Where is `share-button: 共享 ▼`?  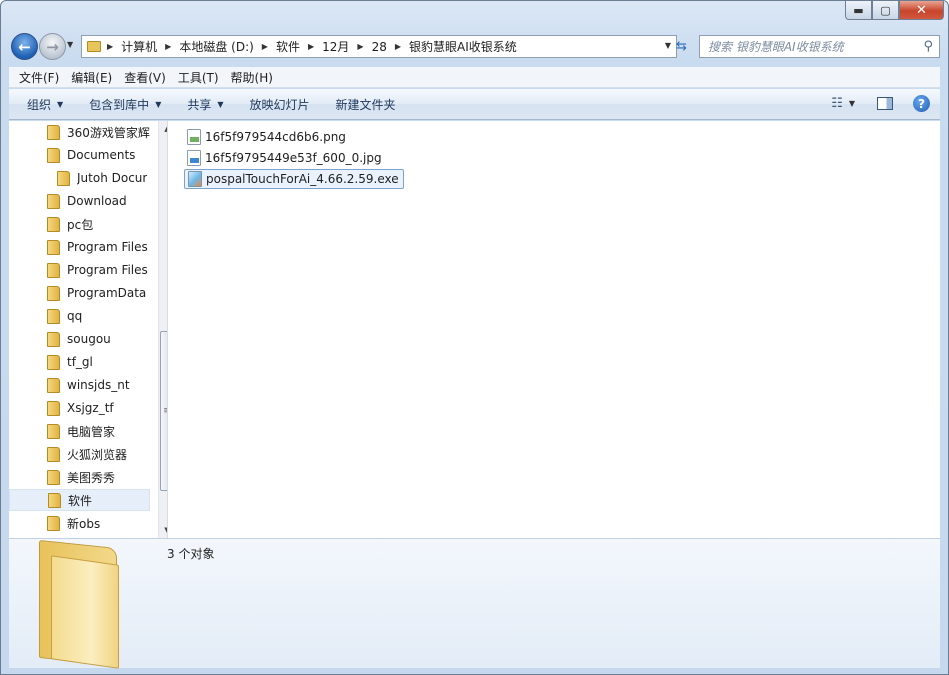 share-button: 共享 ▼ is located at coordinates (205, 104).